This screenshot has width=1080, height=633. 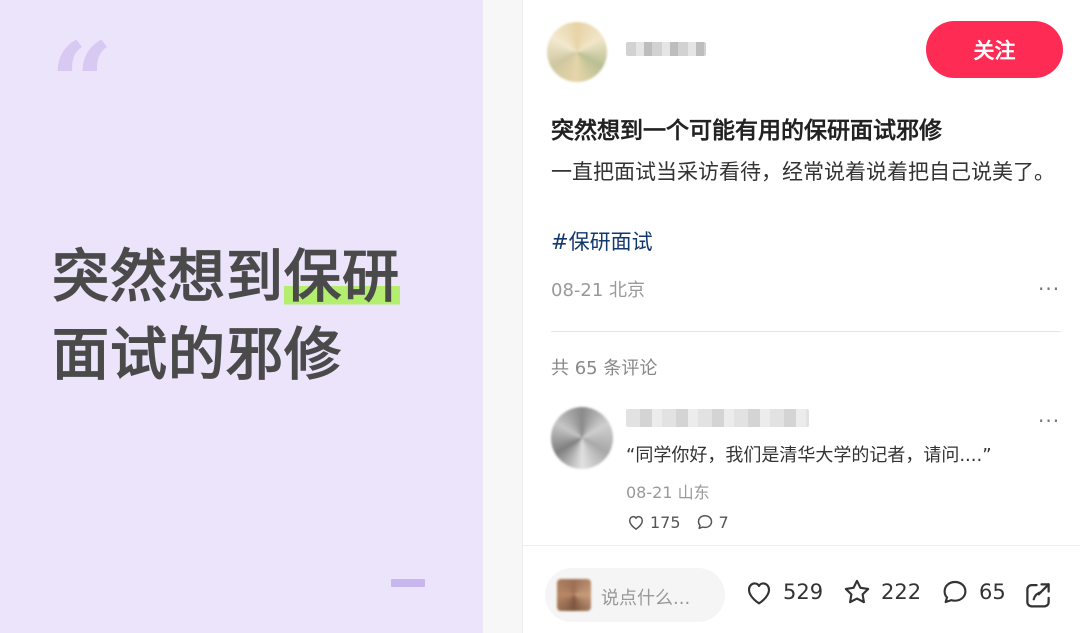 What do you see at coordinates (723, 522) in the screenshot?
I see `comment-reply-count: 7` at bounding box center [723, 522].